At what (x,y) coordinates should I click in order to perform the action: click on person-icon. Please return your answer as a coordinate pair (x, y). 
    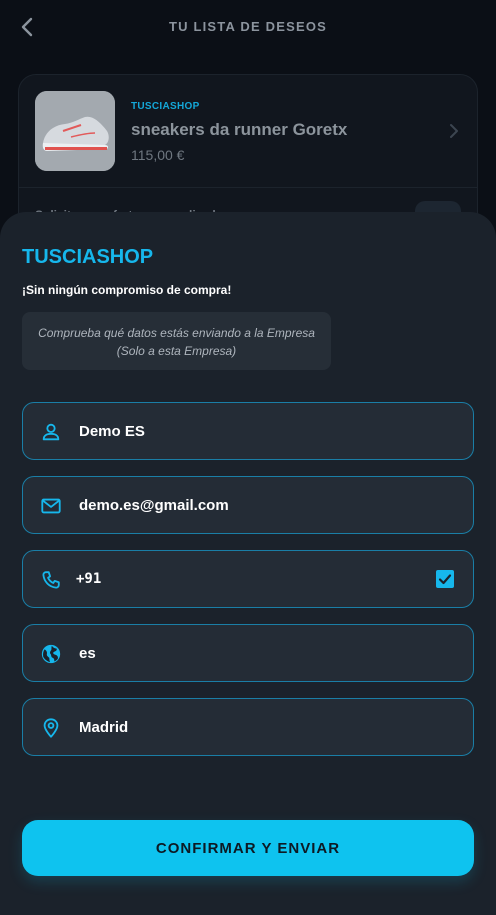
    Looking at the image, I should click on (51, 432).